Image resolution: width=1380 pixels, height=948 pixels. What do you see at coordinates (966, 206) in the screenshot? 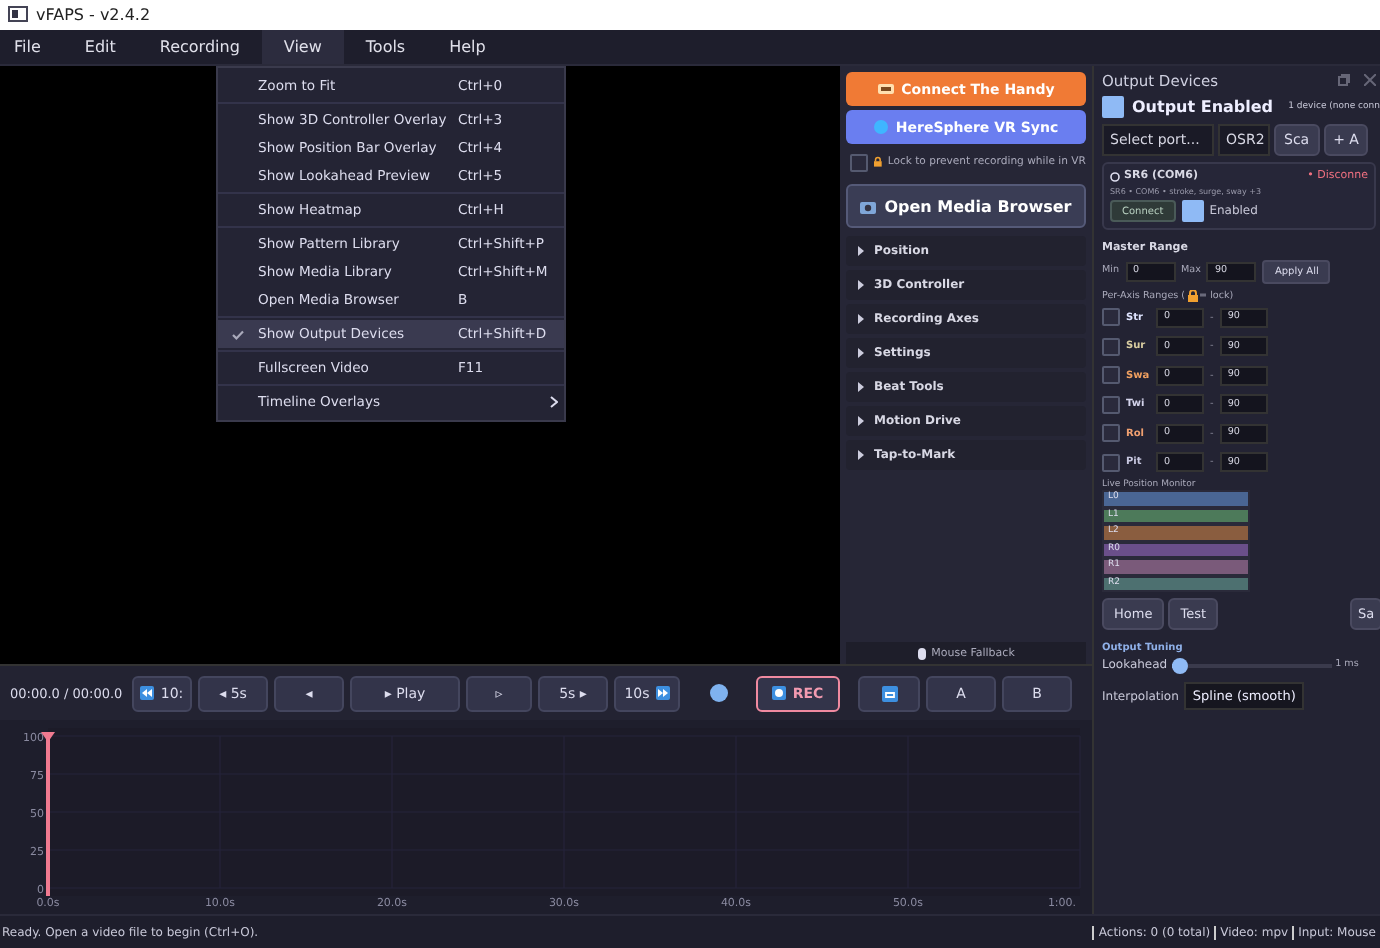
I see `media-browser-button: Open Media Browser` at bounding box center [966, 206].